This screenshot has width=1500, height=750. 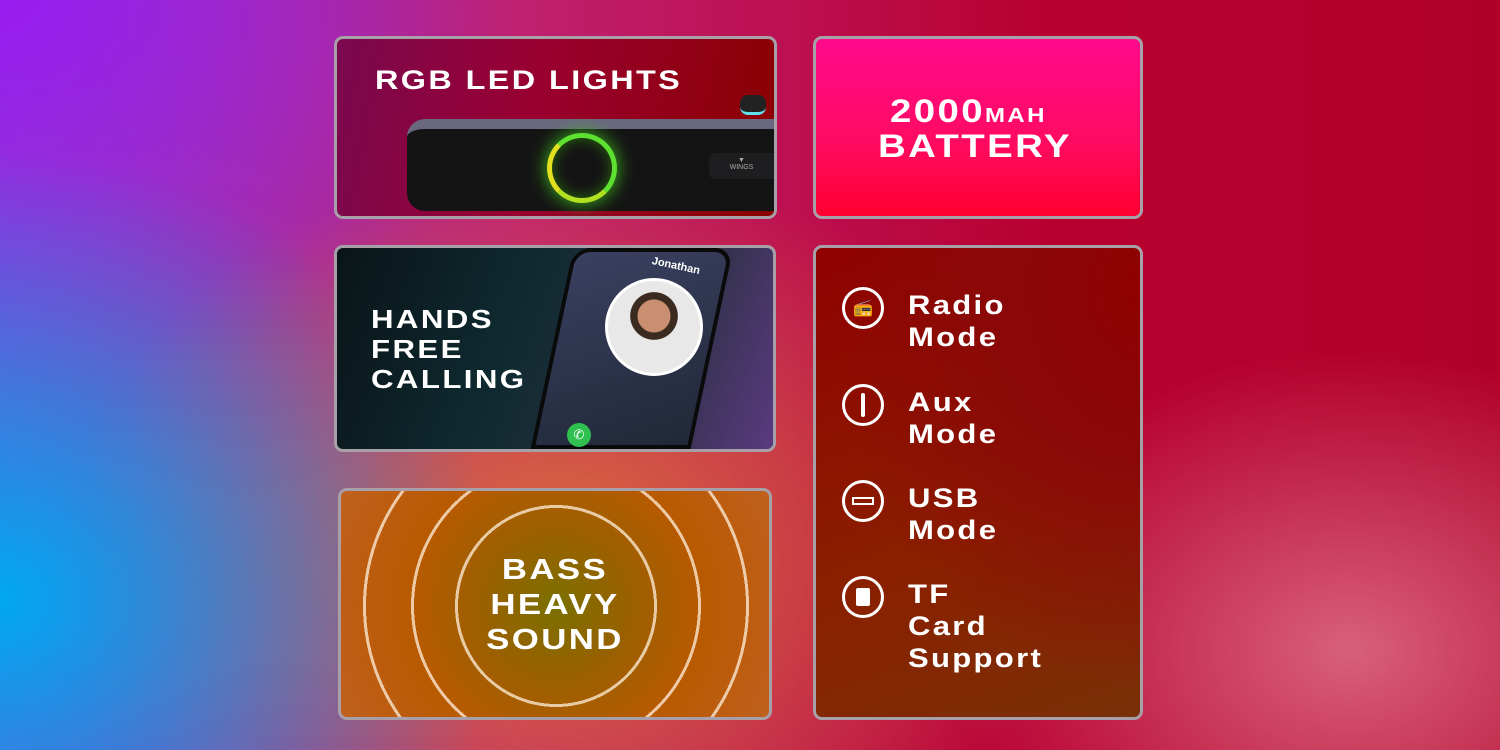 What do you see at coordinates (938, 111) in the screenshot?
I see `capacity-value: 2000` at bounding box center [938, 111].